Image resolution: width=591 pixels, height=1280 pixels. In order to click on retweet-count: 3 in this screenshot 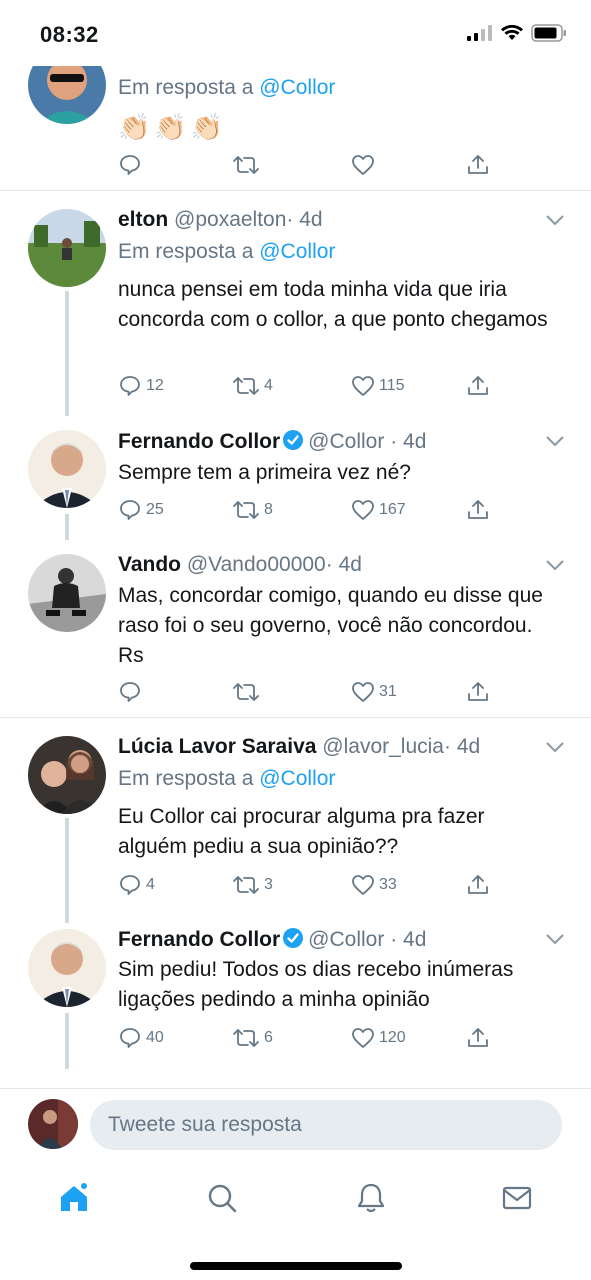, I will do `click(268, 884)`.